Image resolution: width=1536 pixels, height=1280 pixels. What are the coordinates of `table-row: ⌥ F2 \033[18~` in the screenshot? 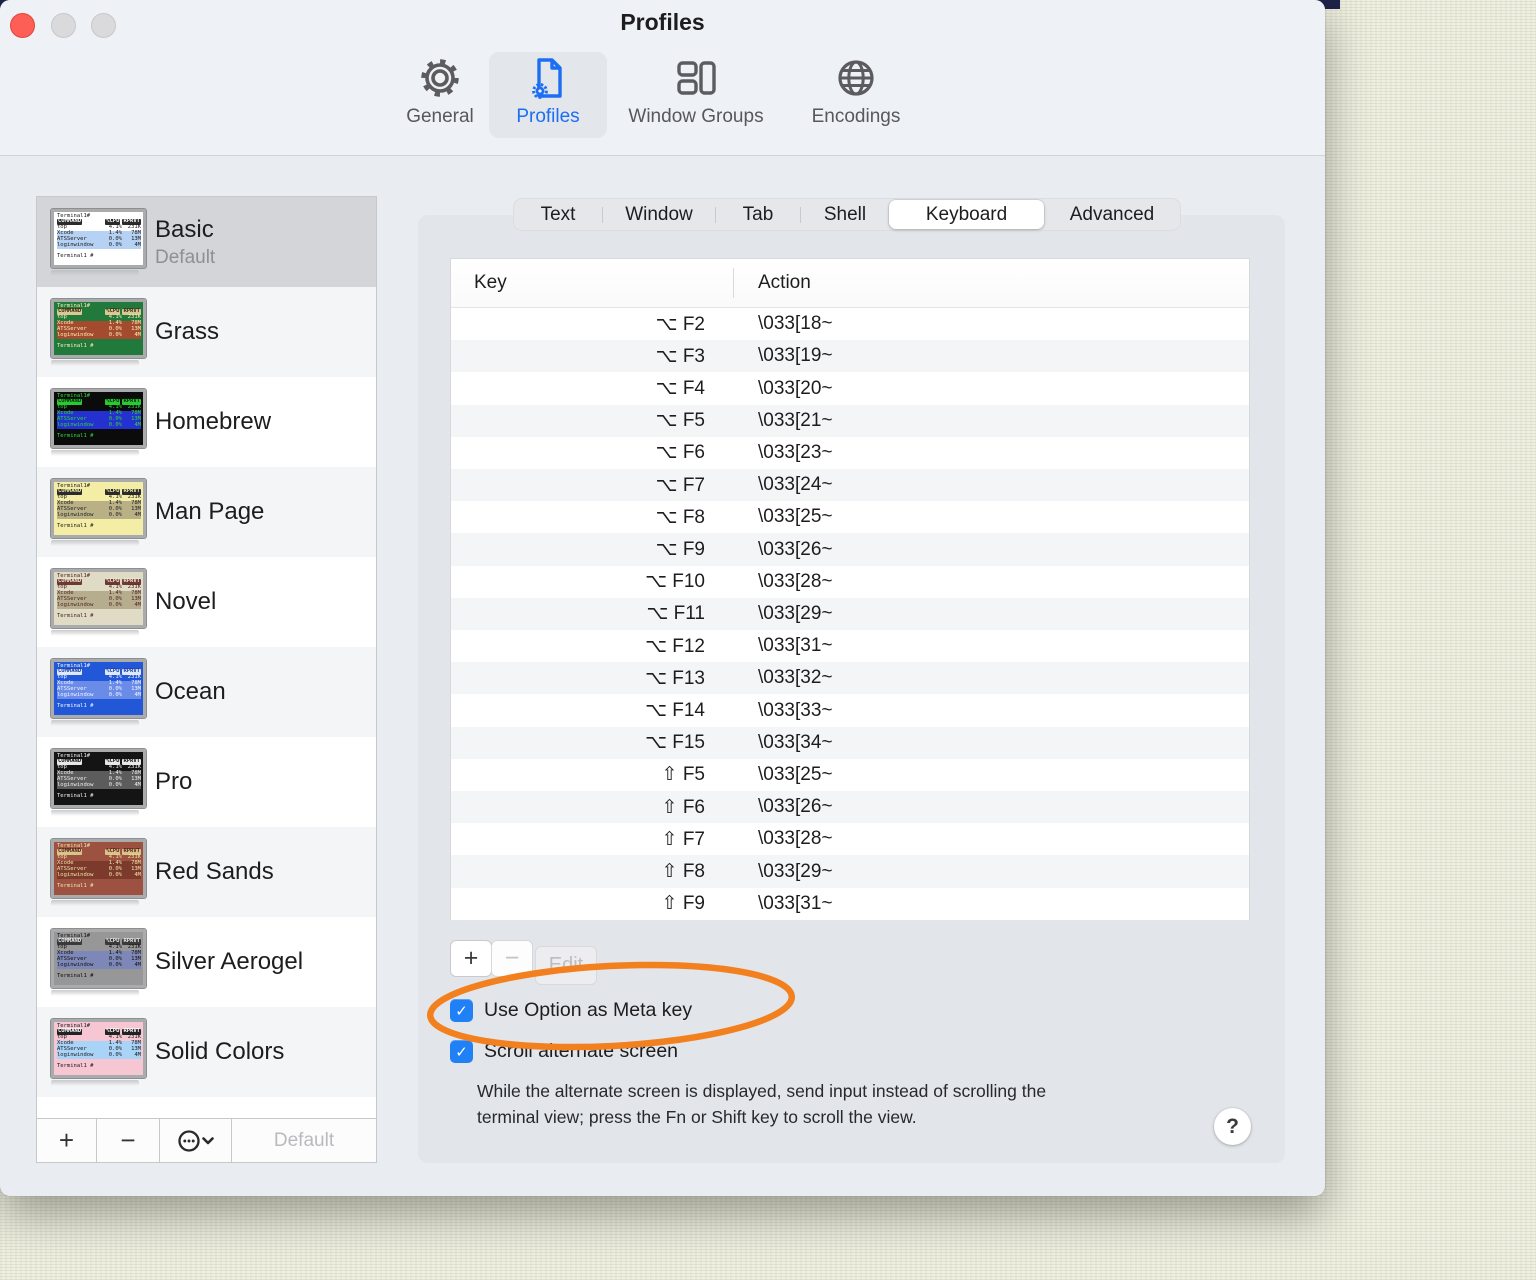 It's located at (850, 324).